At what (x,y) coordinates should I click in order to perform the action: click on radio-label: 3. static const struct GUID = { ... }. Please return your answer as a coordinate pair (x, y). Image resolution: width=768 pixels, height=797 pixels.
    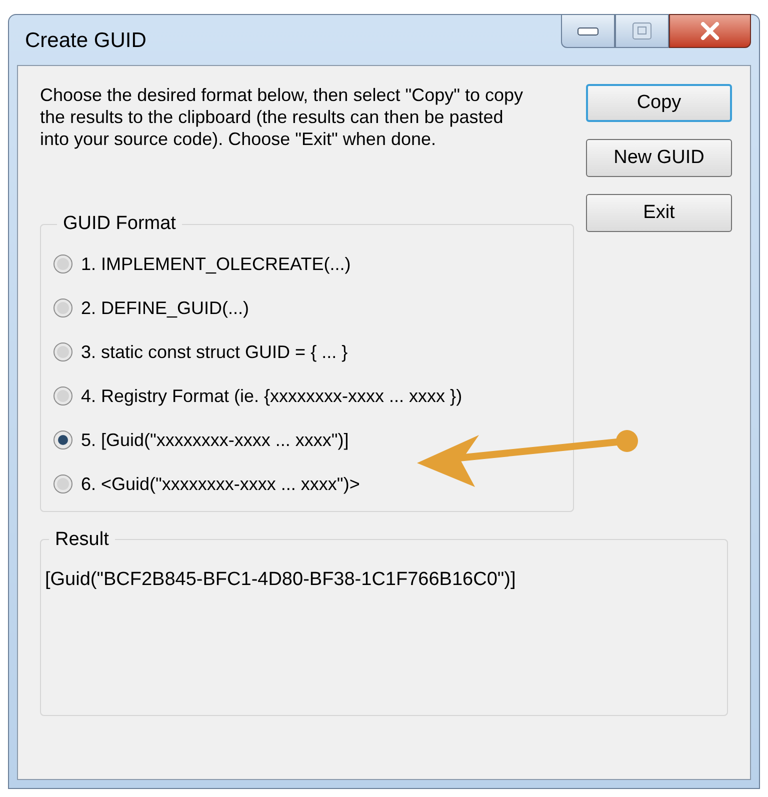
    Looking at the image, I should click on (214, 351).